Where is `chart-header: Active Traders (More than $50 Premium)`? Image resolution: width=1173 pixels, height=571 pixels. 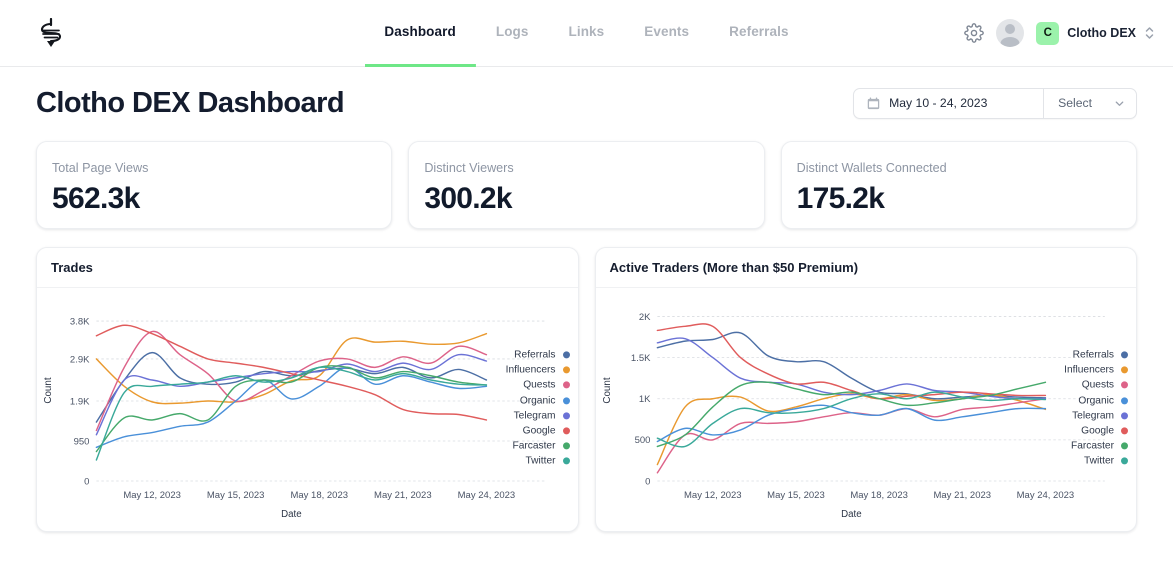
chart-header: Active Traders (More than $50 Premium) is located at coordinates (865, 268).